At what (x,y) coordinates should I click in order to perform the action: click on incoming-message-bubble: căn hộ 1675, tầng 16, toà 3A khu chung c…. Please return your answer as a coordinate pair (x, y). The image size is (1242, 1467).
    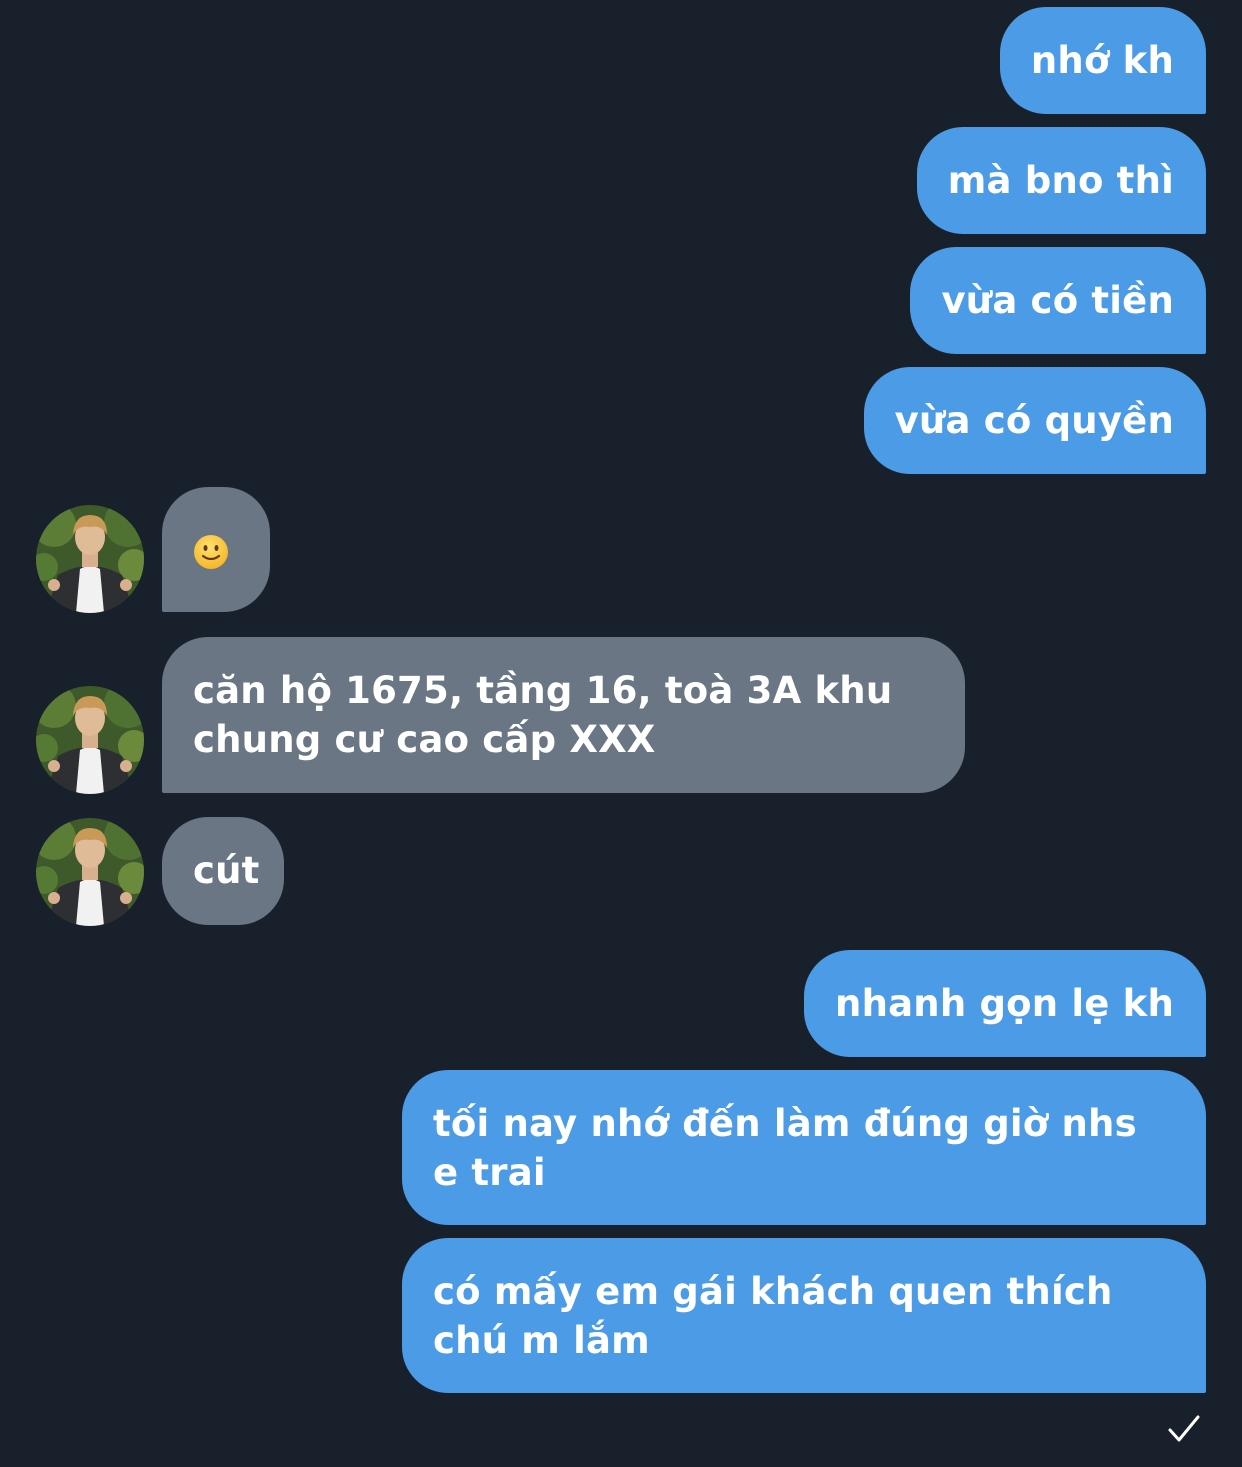
    Looking at the image, I should click on (563, 715).